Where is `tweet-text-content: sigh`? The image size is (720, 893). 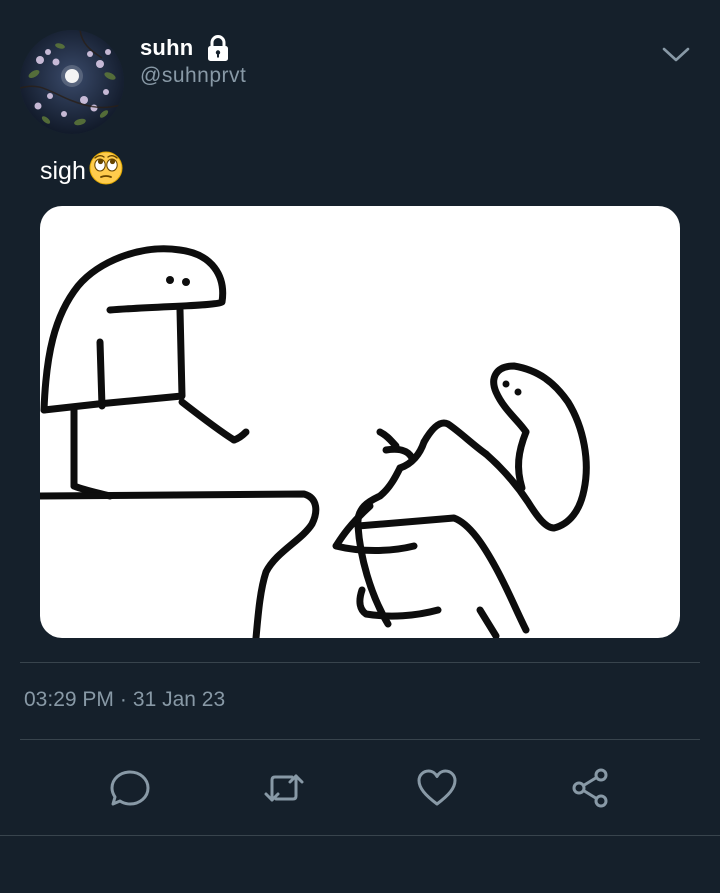
tweet-text-content: sigh is located at coordinates (63, 170).